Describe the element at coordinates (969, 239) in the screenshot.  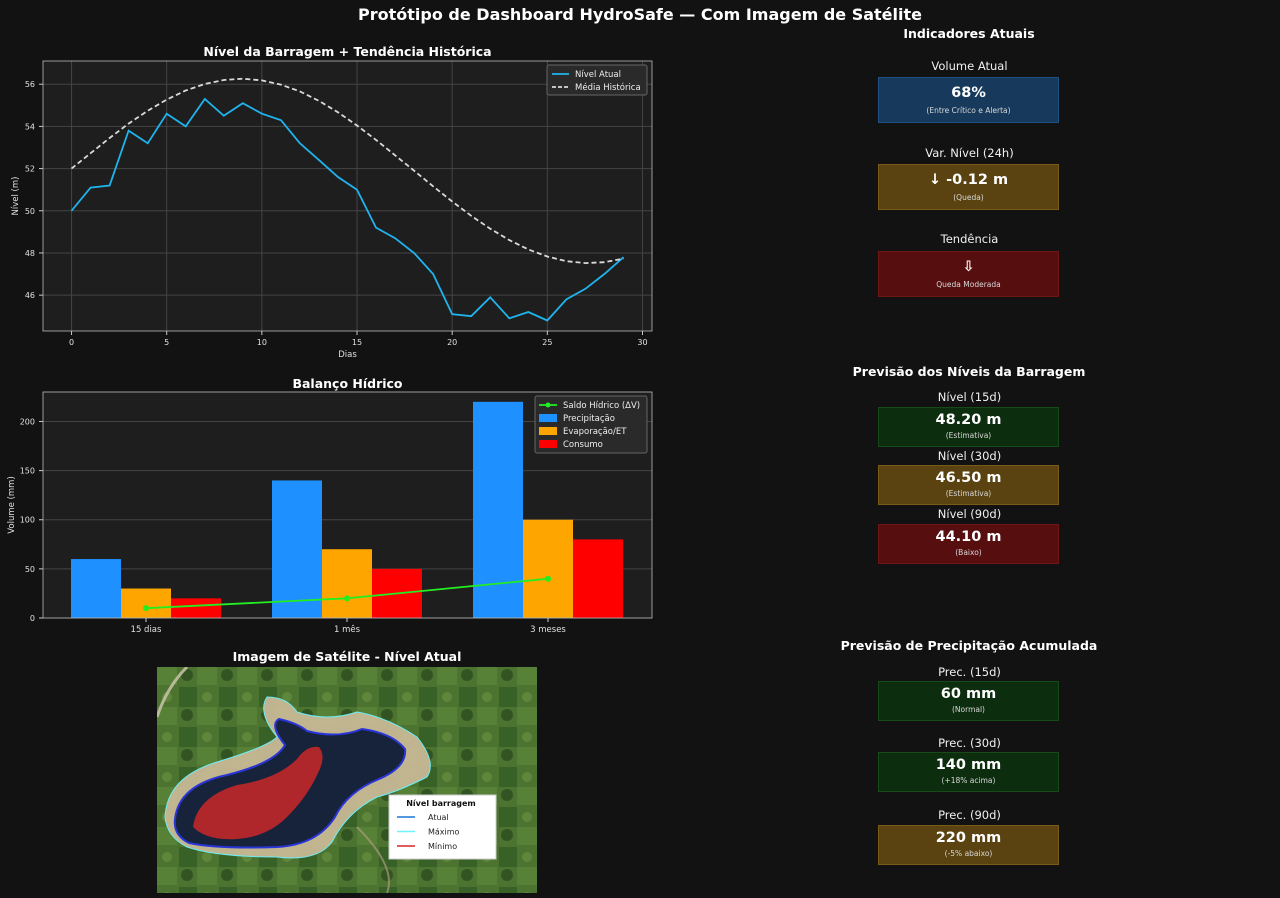
I see `indicator-trend-label: Tendência` at that location.